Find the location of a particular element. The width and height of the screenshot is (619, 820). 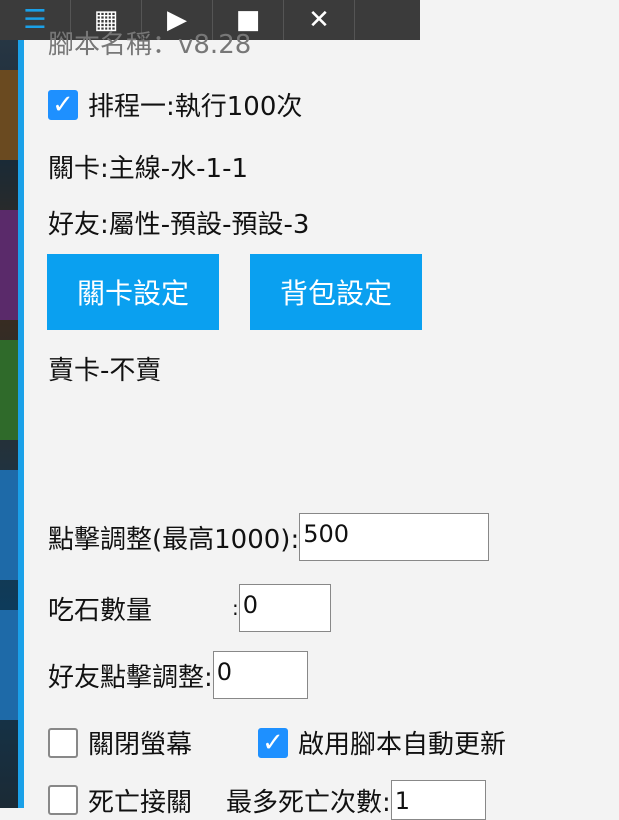

stone-count-input: 0 is located at coordinates (284, 608).